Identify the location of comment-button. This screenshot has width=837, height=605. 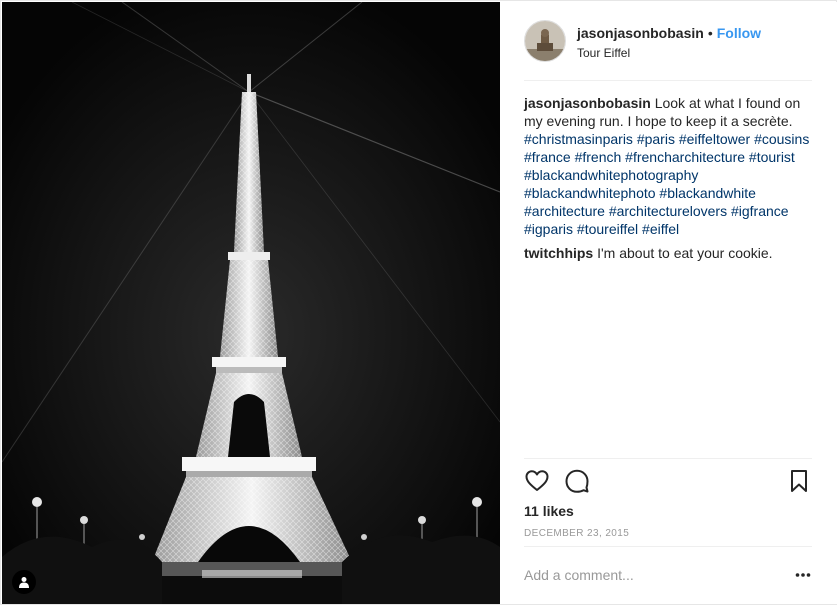
(577, 481).